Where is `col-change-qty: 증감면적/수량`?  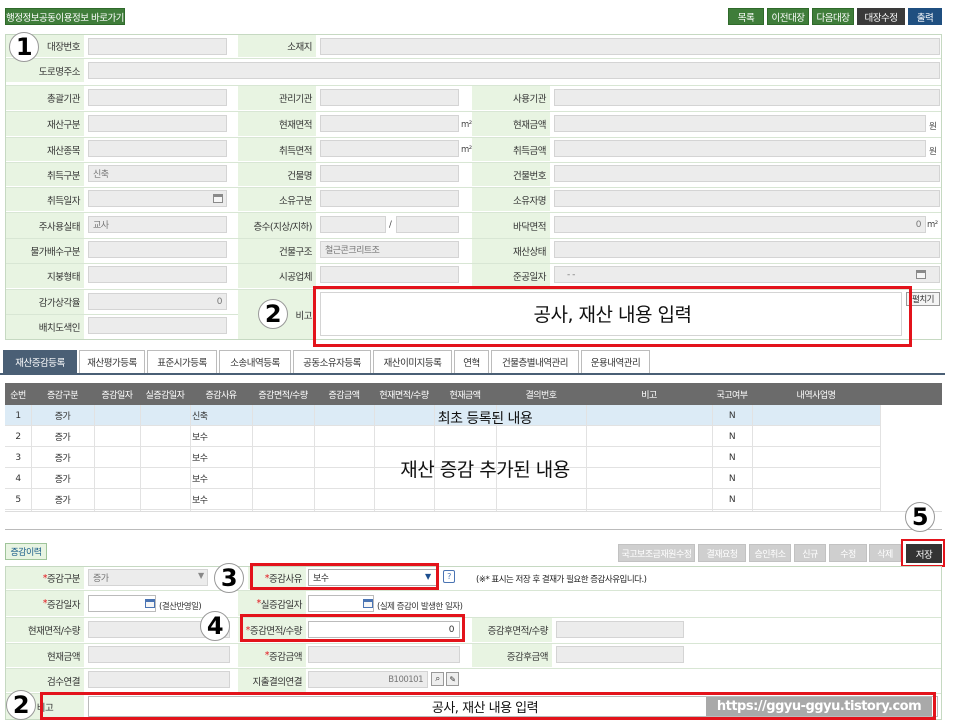 col-change-qty: 증감면적/수량 is located at coordinates (283, 395).